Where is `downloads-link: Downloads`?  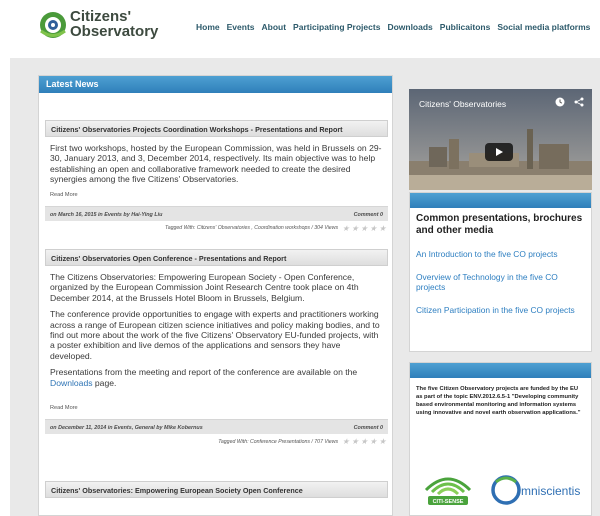 downloads-link: Downloads is located at coordinates (71, 383).